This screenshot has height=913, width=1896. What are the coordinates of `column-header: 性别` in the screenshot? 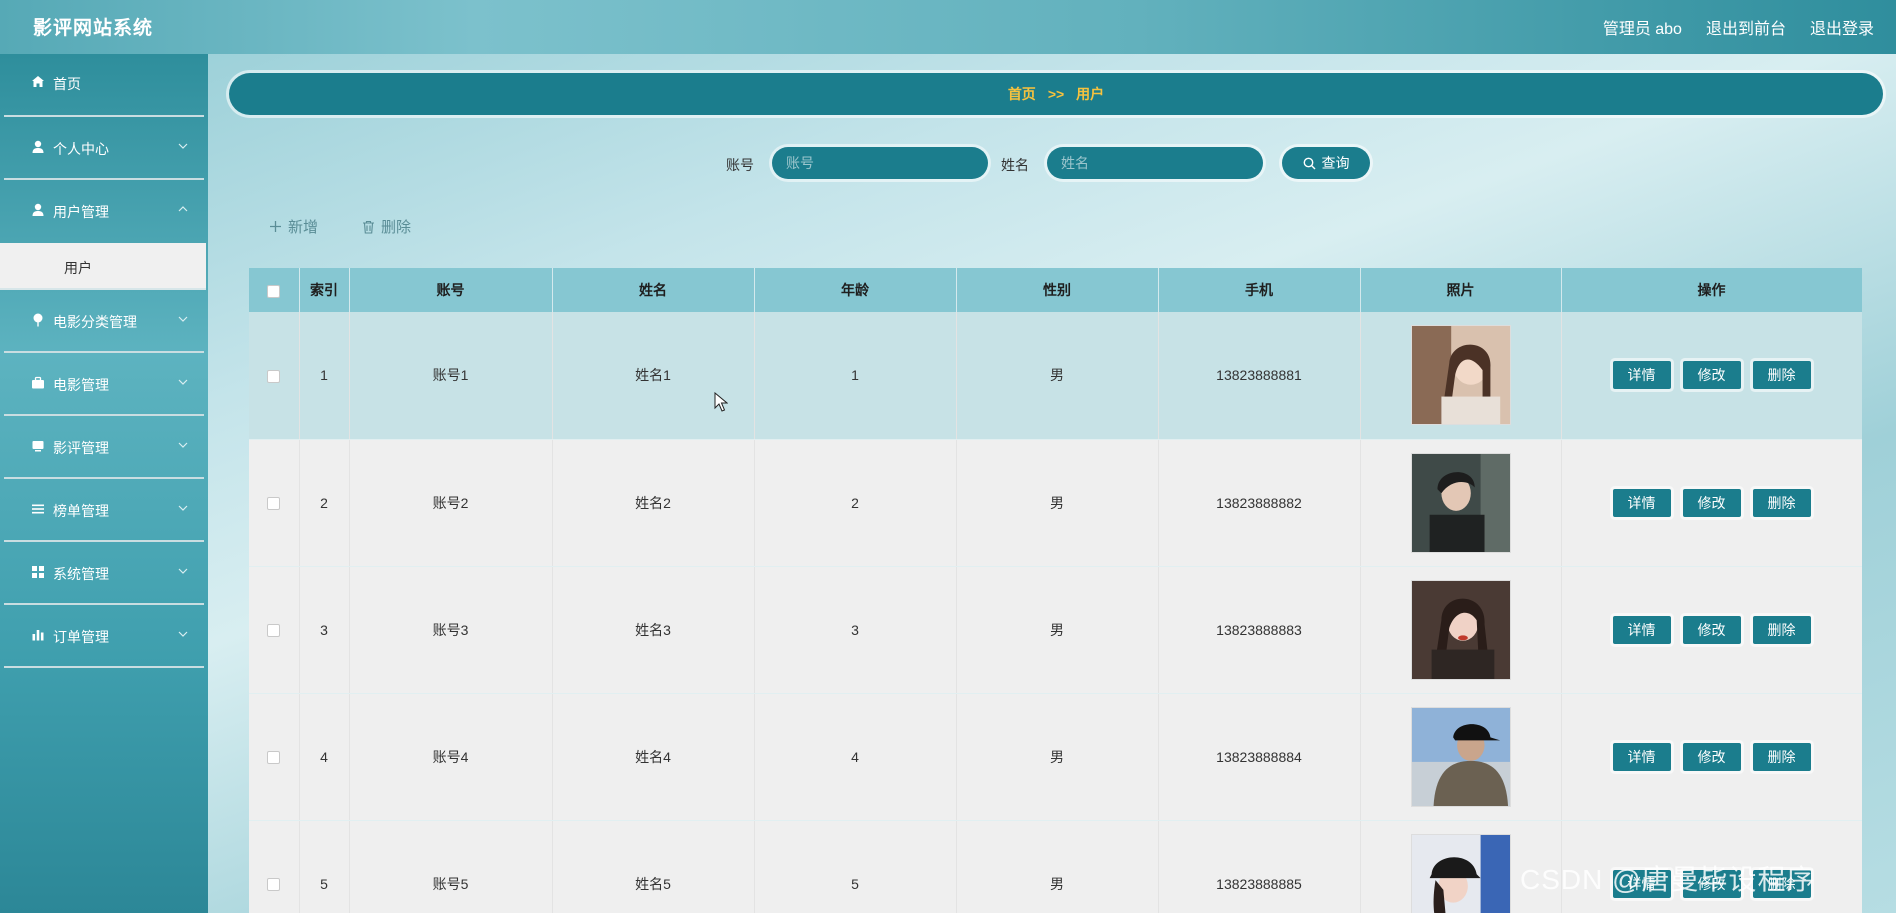 It's located at (1057, 290).